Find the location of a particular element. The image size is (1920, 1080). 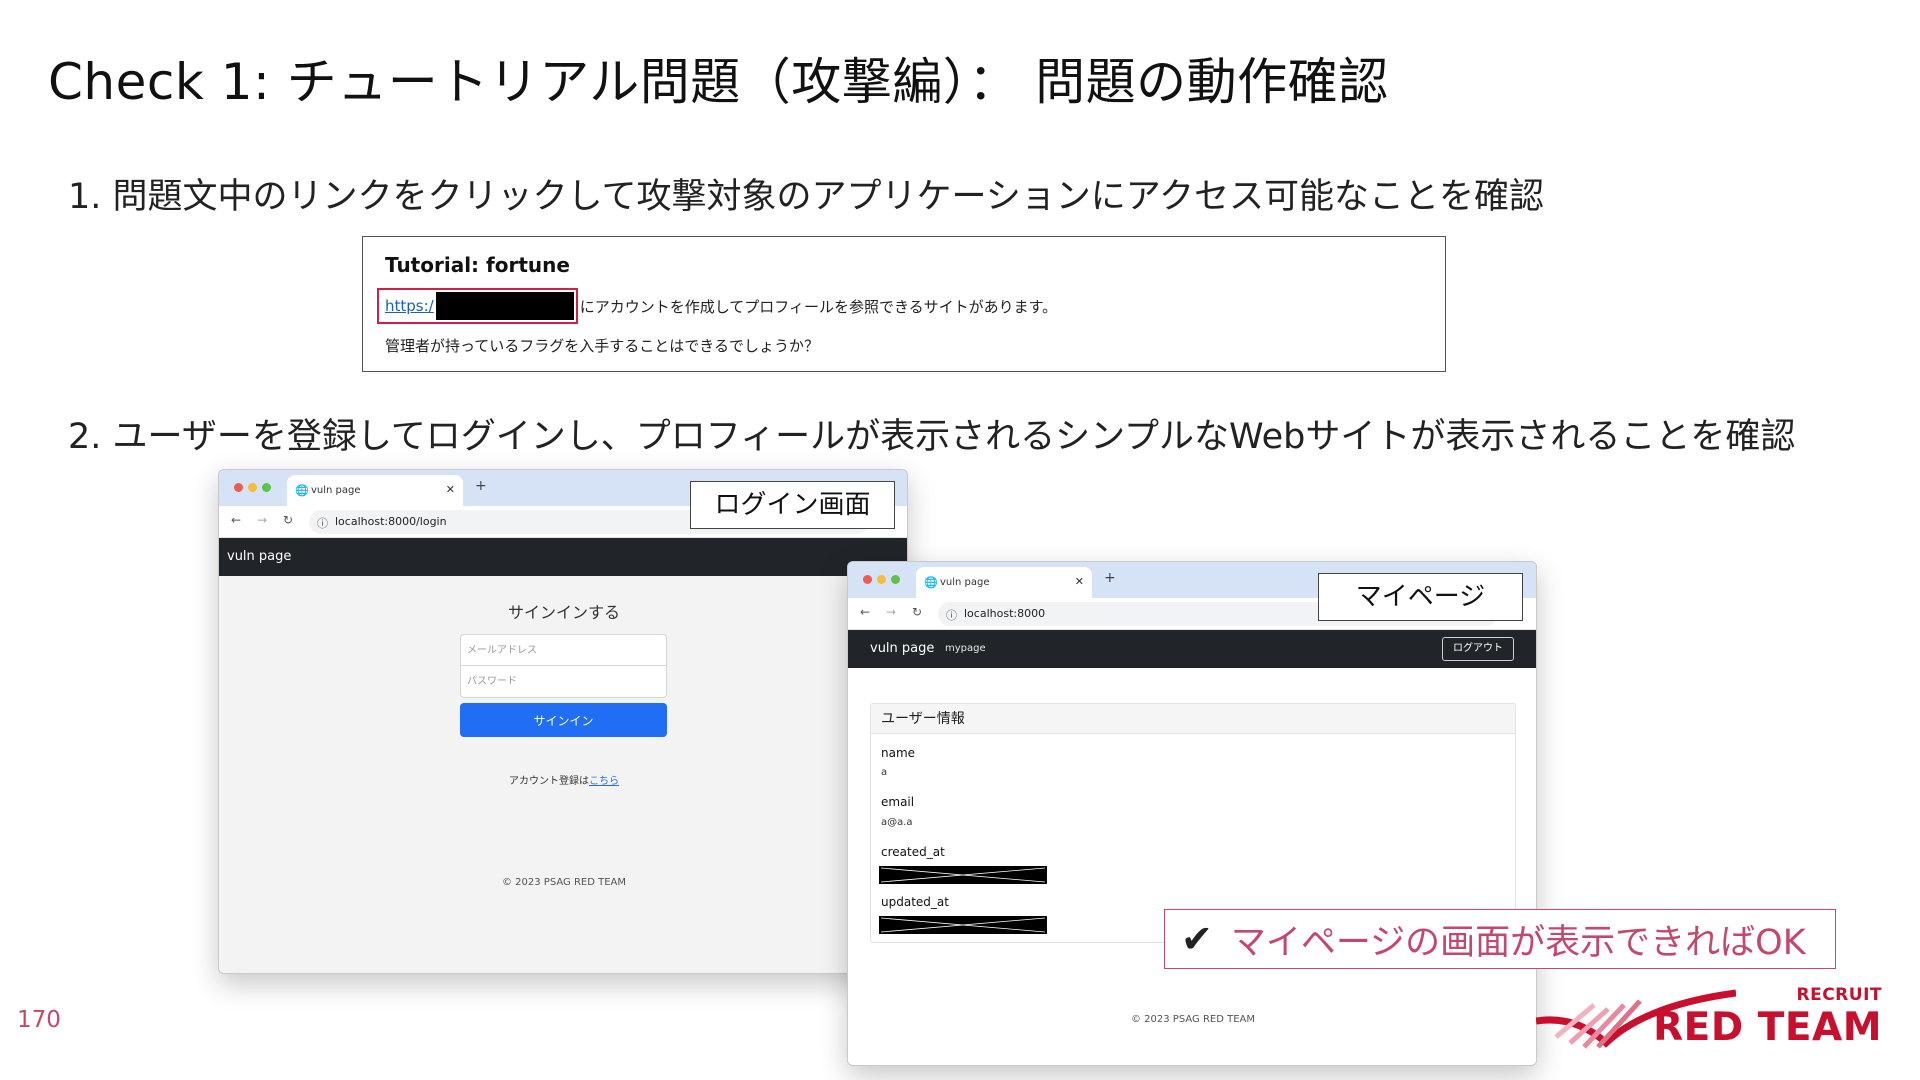

email-input is located at coordinates (563, 650).